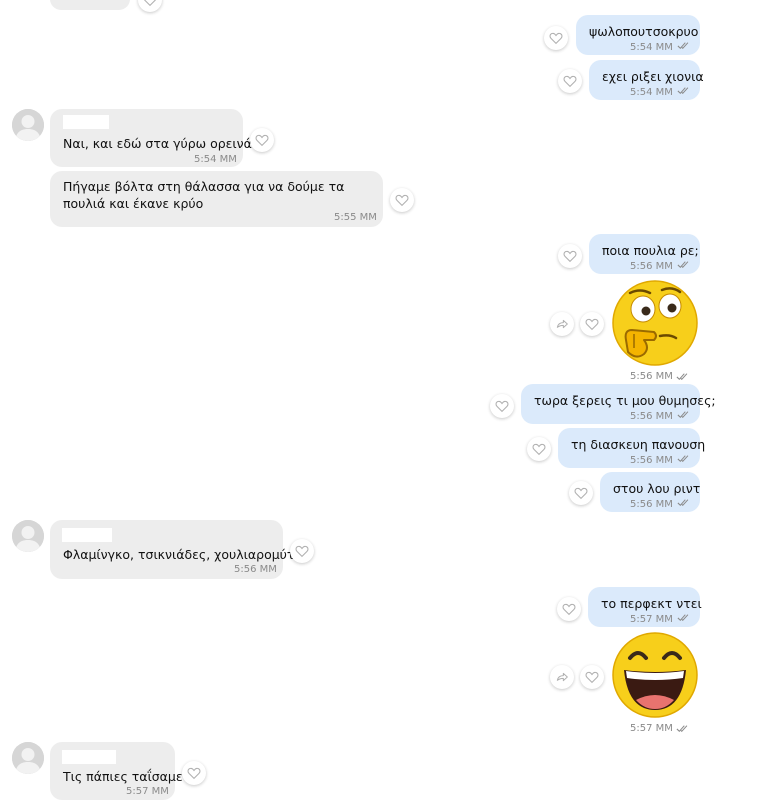 The height and width of the screenshot is (800, 780). I want to click on outgoing-message: ψωλοπουτσοκρυο 5:54 MM, so click(638, 35).